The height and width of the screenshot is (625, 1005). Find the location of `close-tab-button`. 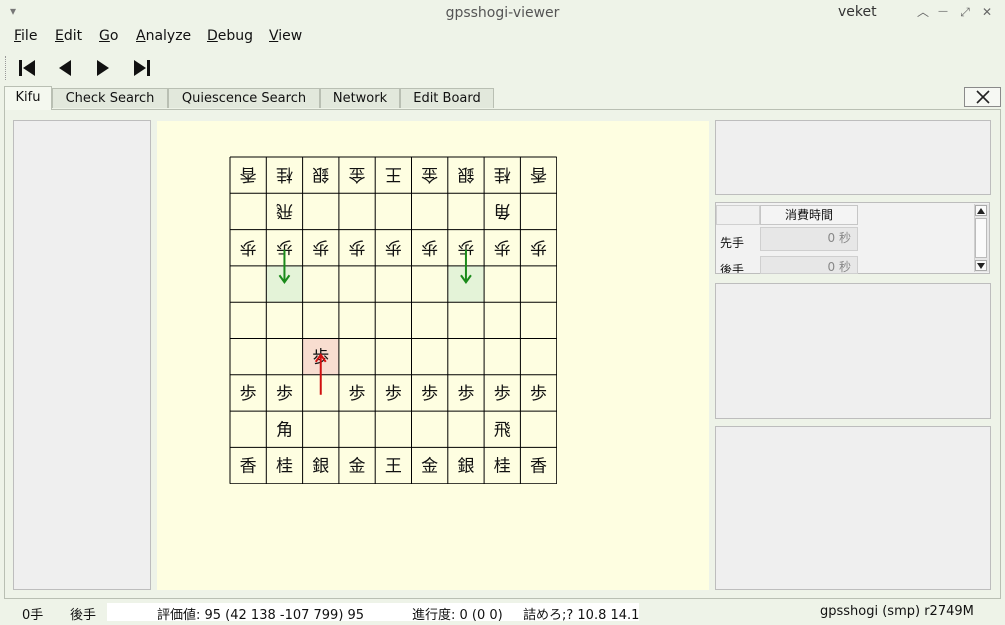

close-tab-button is located at coordinates (982, 97).